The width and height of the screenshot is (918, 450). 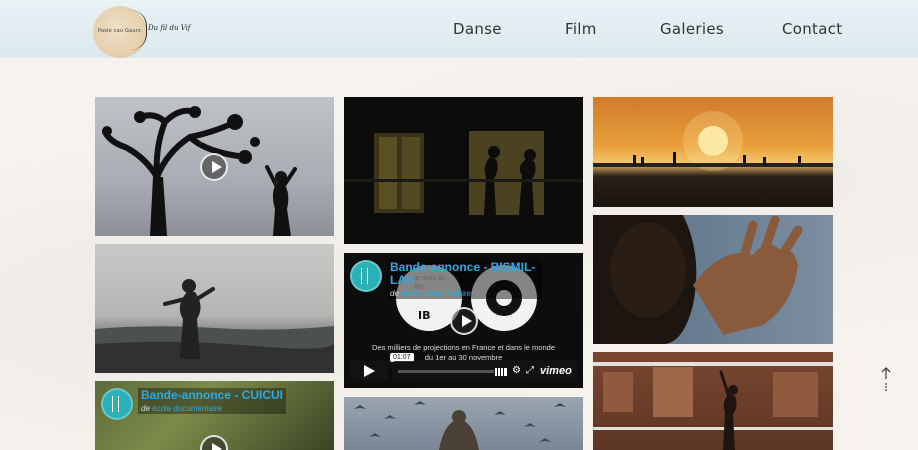 What do you see at coordinates (446, 371) in the screenshot?
I see `progress-bar` at bounding box center [446, 371].